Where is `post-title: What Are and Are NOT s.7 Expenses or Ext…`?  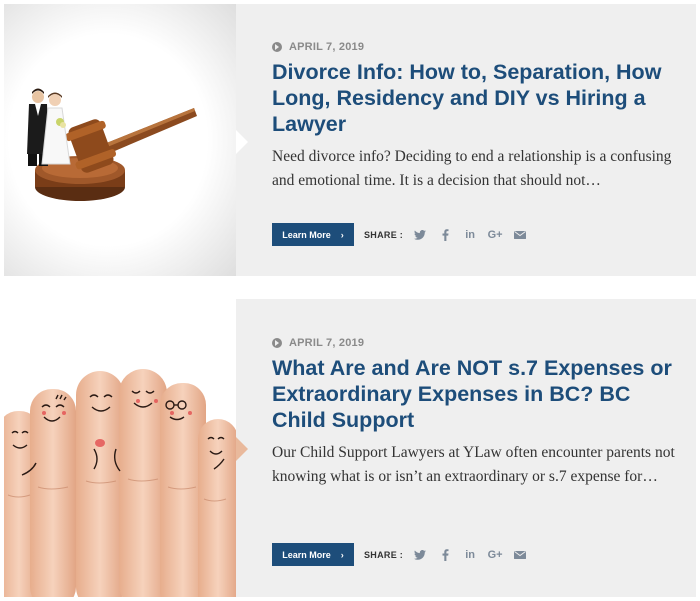 post-title: What Are and Are NOT s.7 Expenses or Ext… is located at coordinates (474, 394).